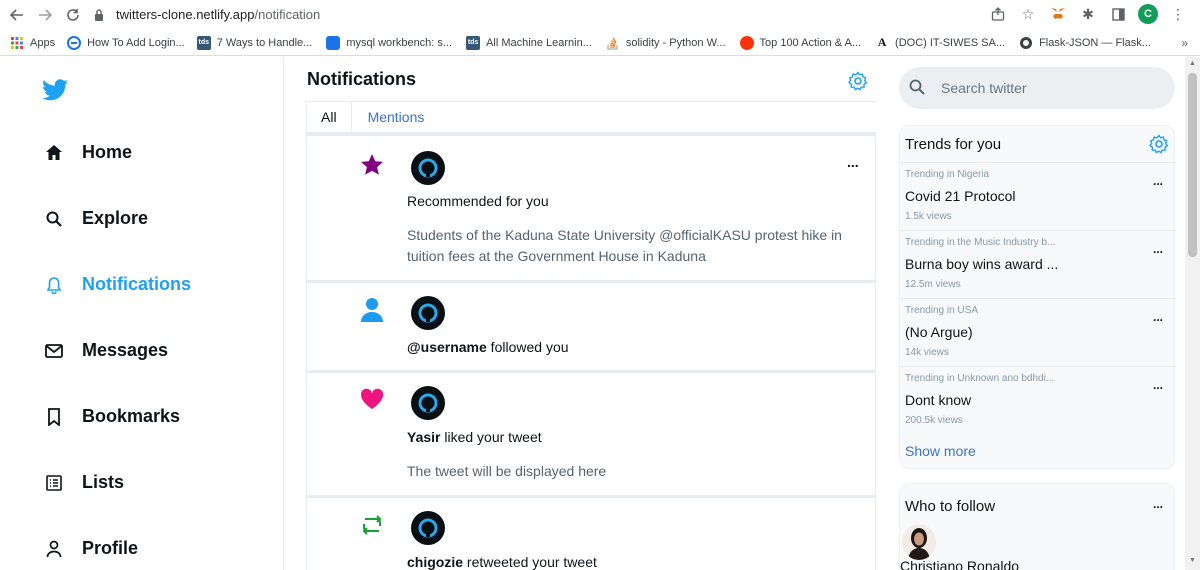 This screenshot has width=1200, height=570. What do you see at coordinates (941, 310) in the screenshot?
I see `trend-context: Trending in USA` at bounding box center [941, 310].